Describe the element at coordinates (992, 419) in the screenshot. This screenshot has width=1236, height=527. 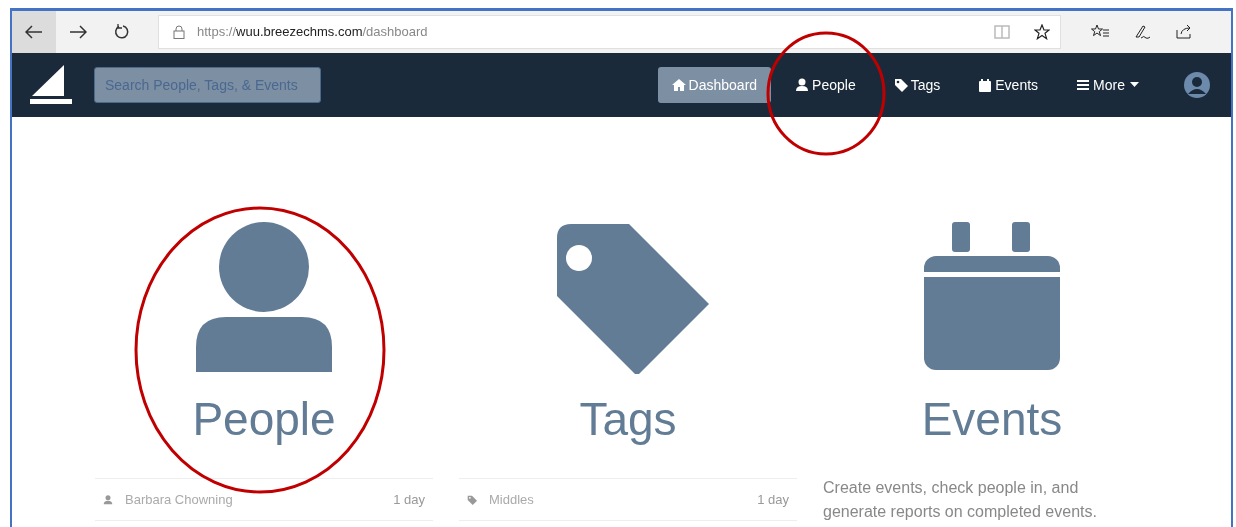
I see `card-title: Events` at that location.